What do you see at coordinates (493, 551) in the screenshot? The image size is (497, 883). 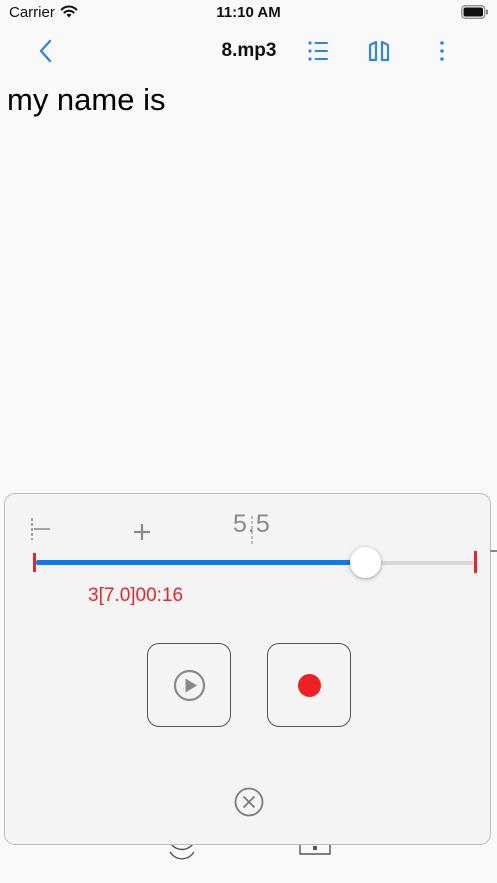 I see `slider-edge-tick` at bounding box center [493, 551].